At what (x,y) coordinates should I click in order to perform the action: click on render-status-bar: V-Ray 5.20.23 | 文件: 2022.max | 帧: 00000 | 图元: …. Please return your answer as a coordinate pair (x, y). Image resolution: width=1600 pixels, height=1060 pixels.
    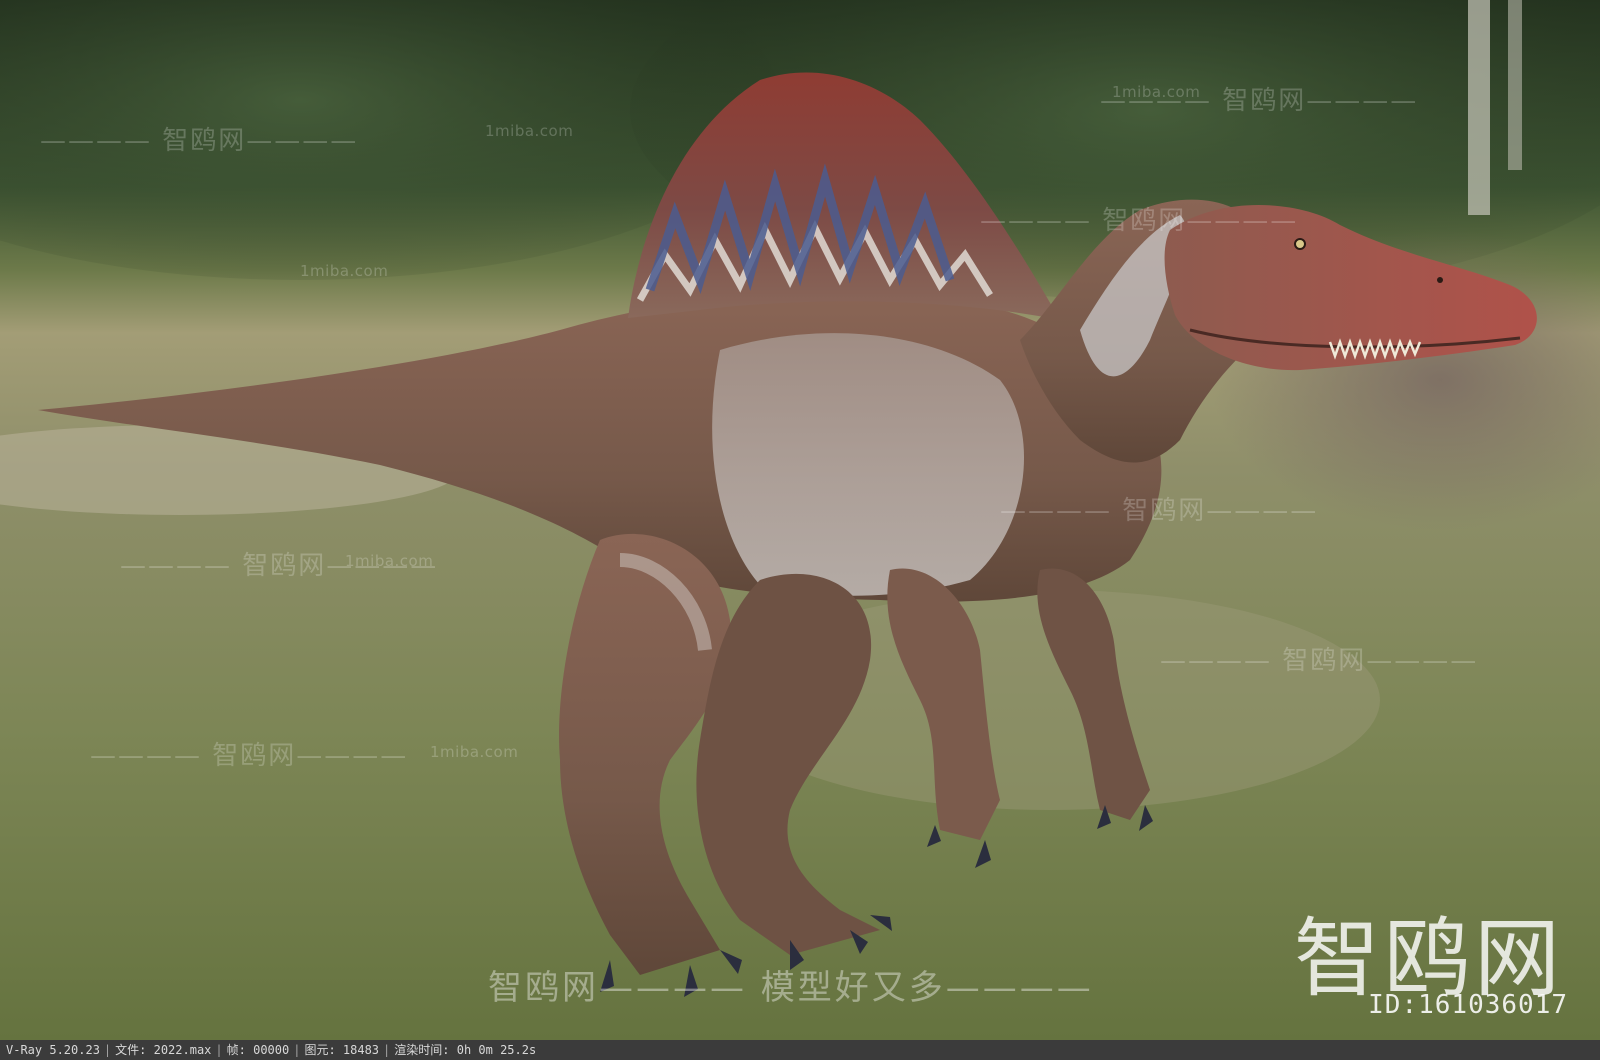
    Looking at the image, I should click on (800, 1050).